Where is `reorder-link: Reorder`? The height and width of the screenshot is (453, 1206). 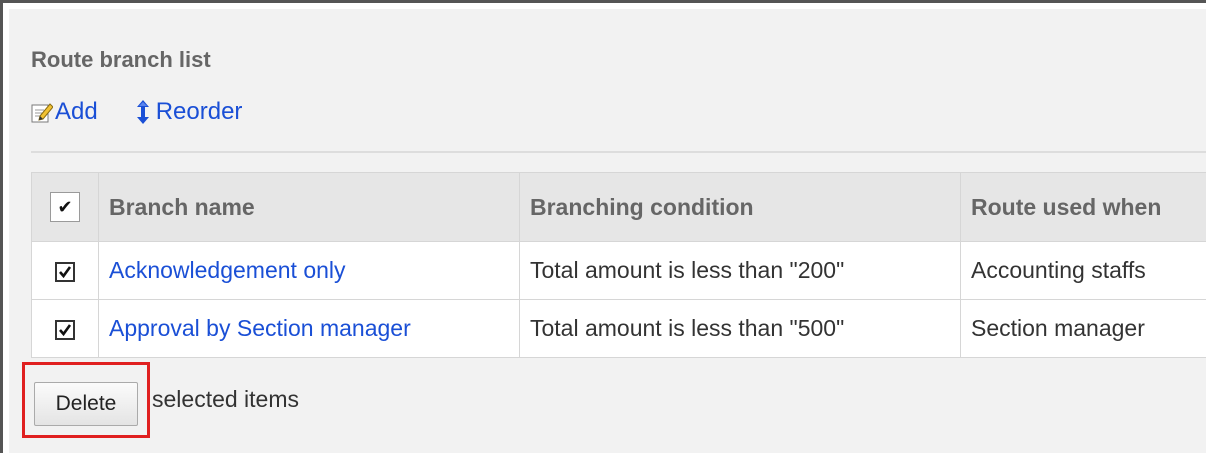 reorder-link: Reorder is located at coordinates (187, 112).